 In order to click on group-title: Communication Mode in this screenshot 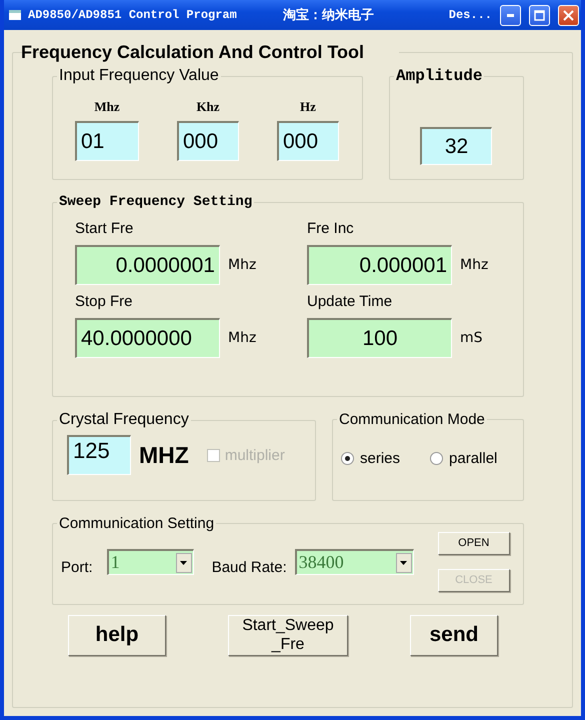, I will do `click(412, 419)`.